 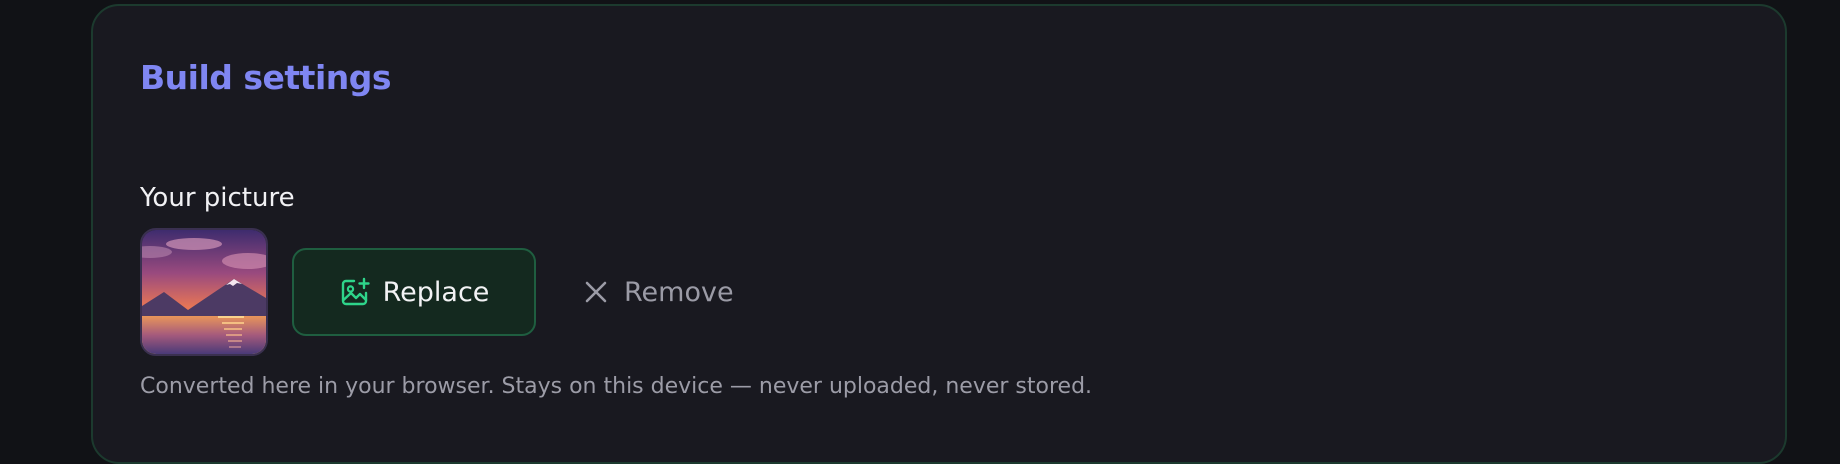 I want to click on replace-button: Replace, so click(x=414, y=292).